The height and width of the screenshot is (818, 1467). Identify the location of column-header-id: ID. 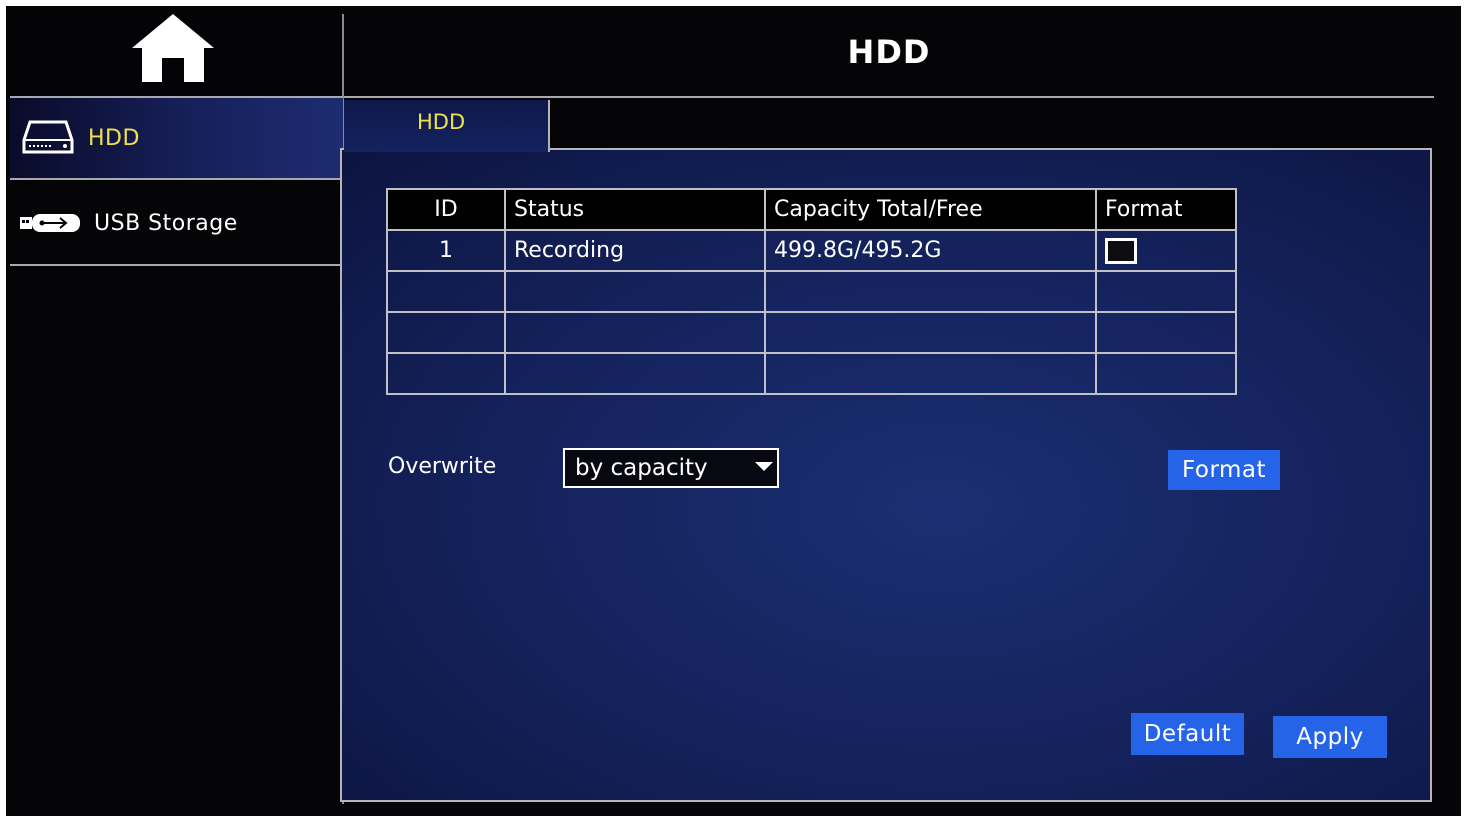
(446, 209).